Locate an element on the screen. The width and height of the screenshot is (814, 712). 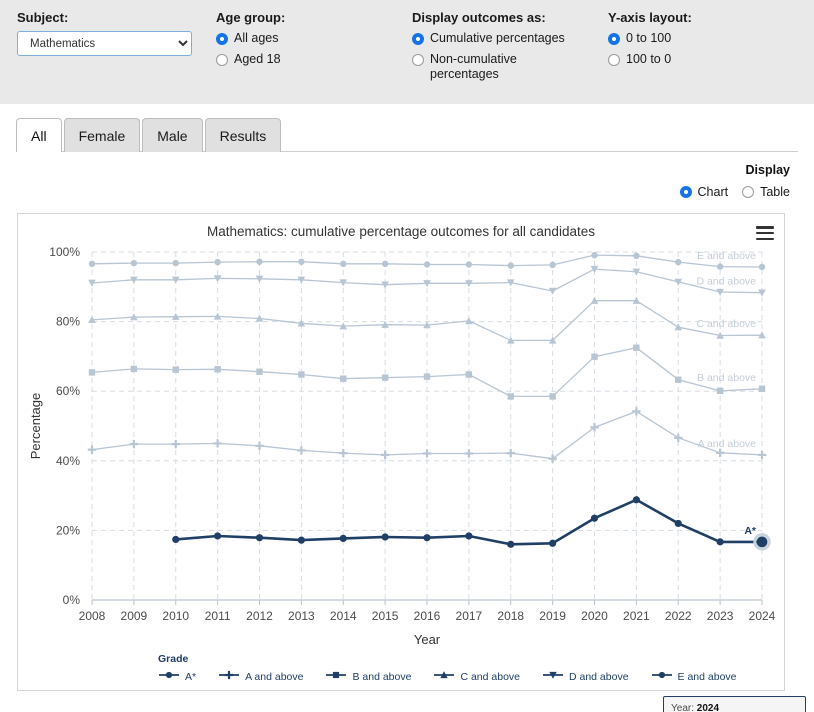
legend-item: D and above is located at coordinates (585, 676).